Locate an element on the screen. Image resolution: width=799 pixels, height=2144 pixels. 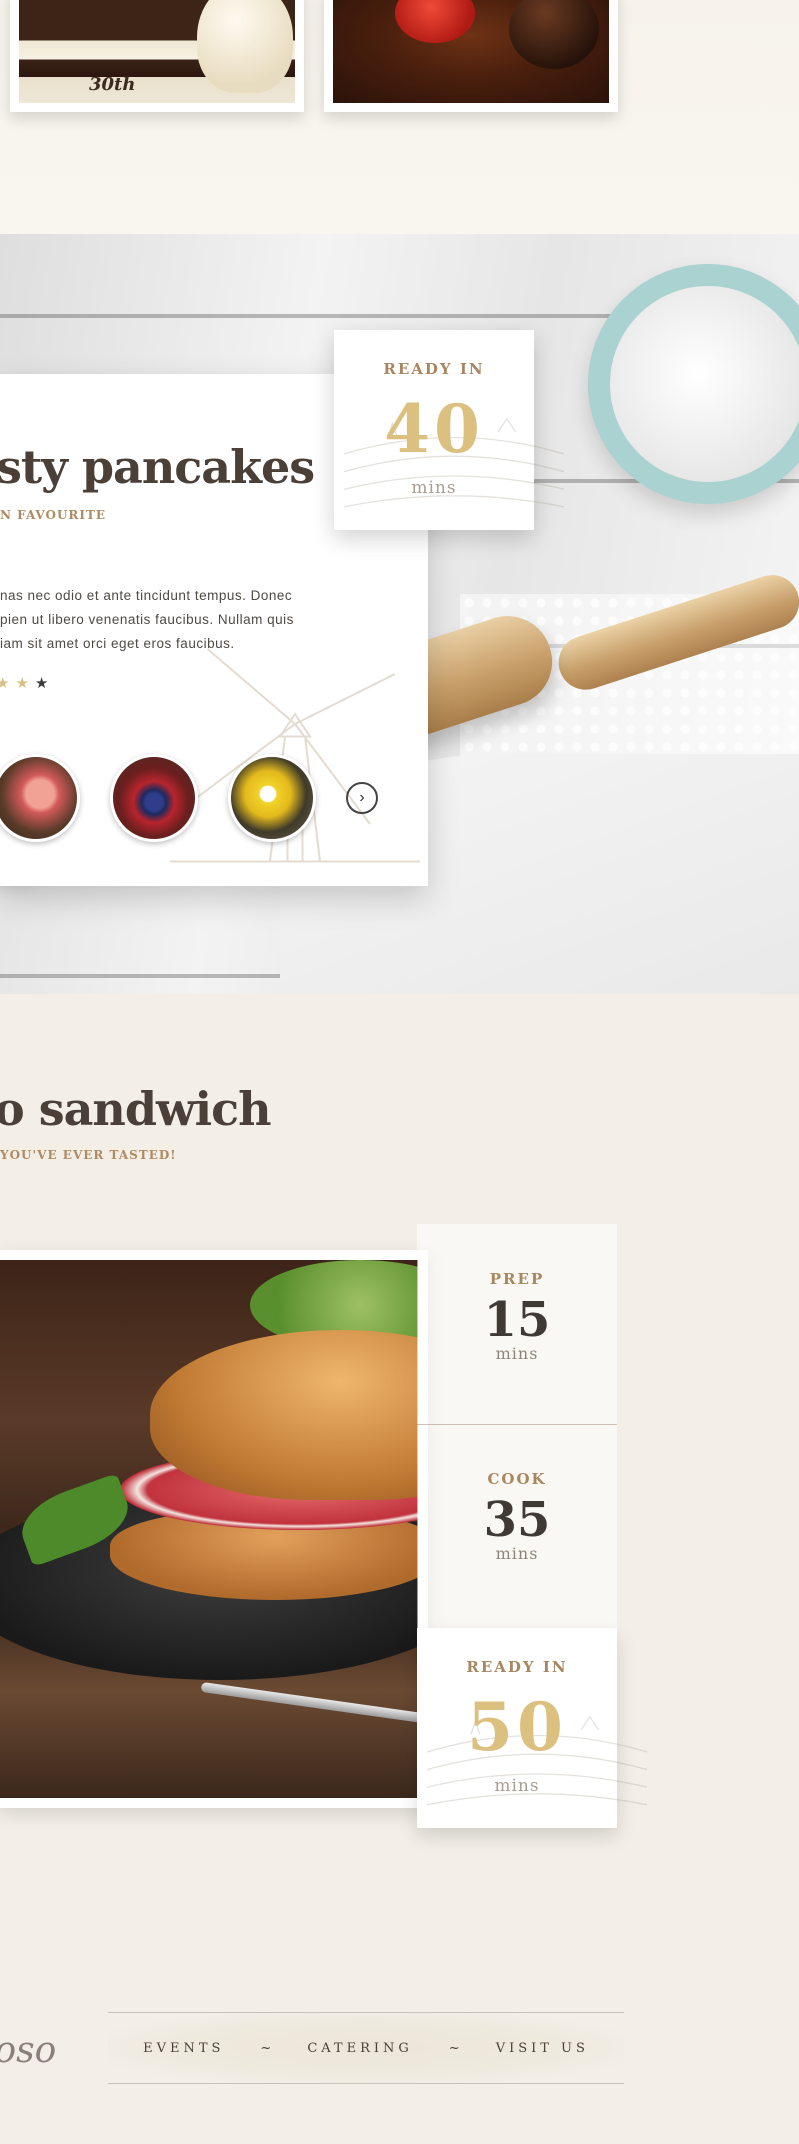
ready-time-value: 40 is located at coordinates (434, 429).